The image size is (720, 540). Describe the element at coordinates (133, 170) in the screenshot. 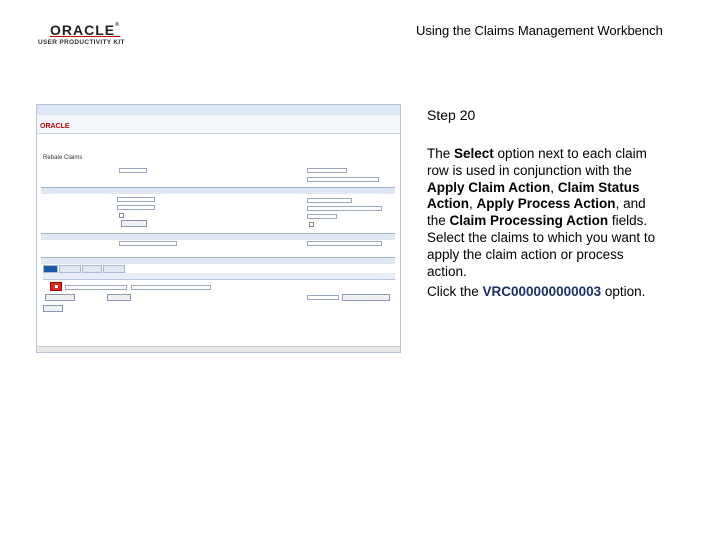

I see `business-unit-field` at that location.